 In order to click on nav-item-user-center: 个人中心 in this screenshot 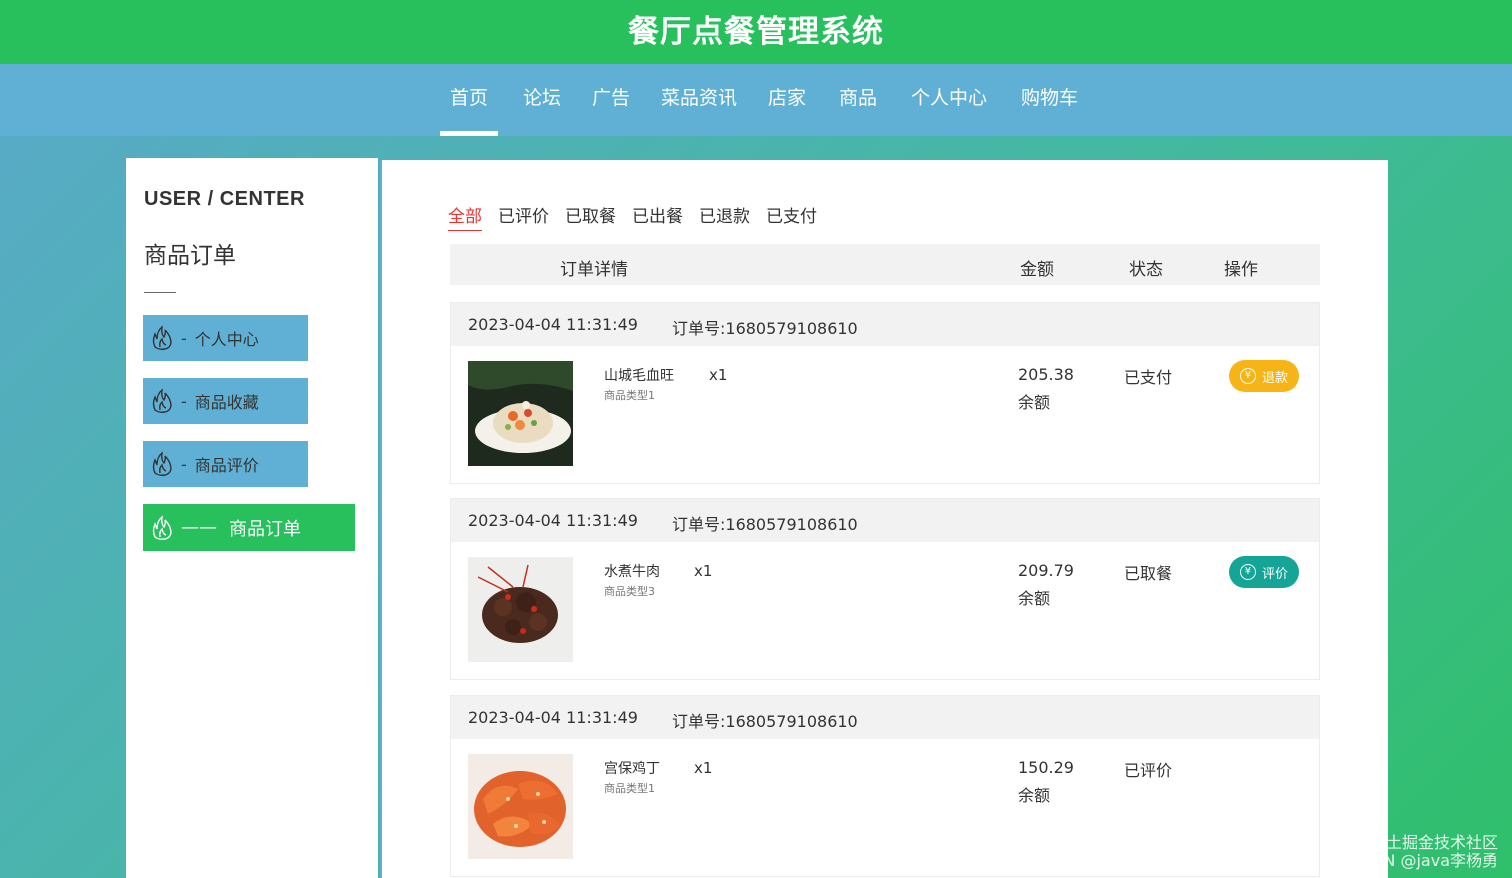, I will do `click(949, 100)`.